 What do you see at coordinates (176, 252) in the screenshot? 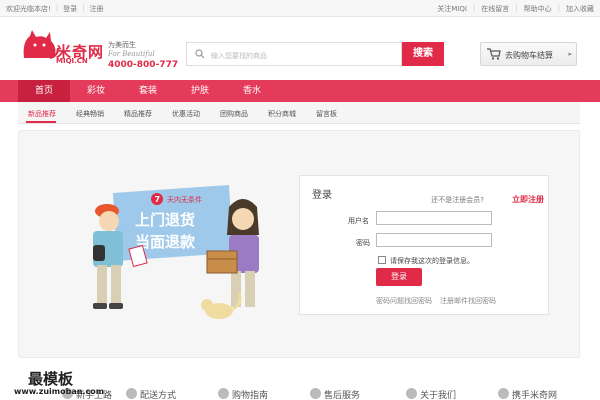
I see `return-policy-illustration: 7 天内无条件 上门退货 当面退款` at bounding box center [176, 252].